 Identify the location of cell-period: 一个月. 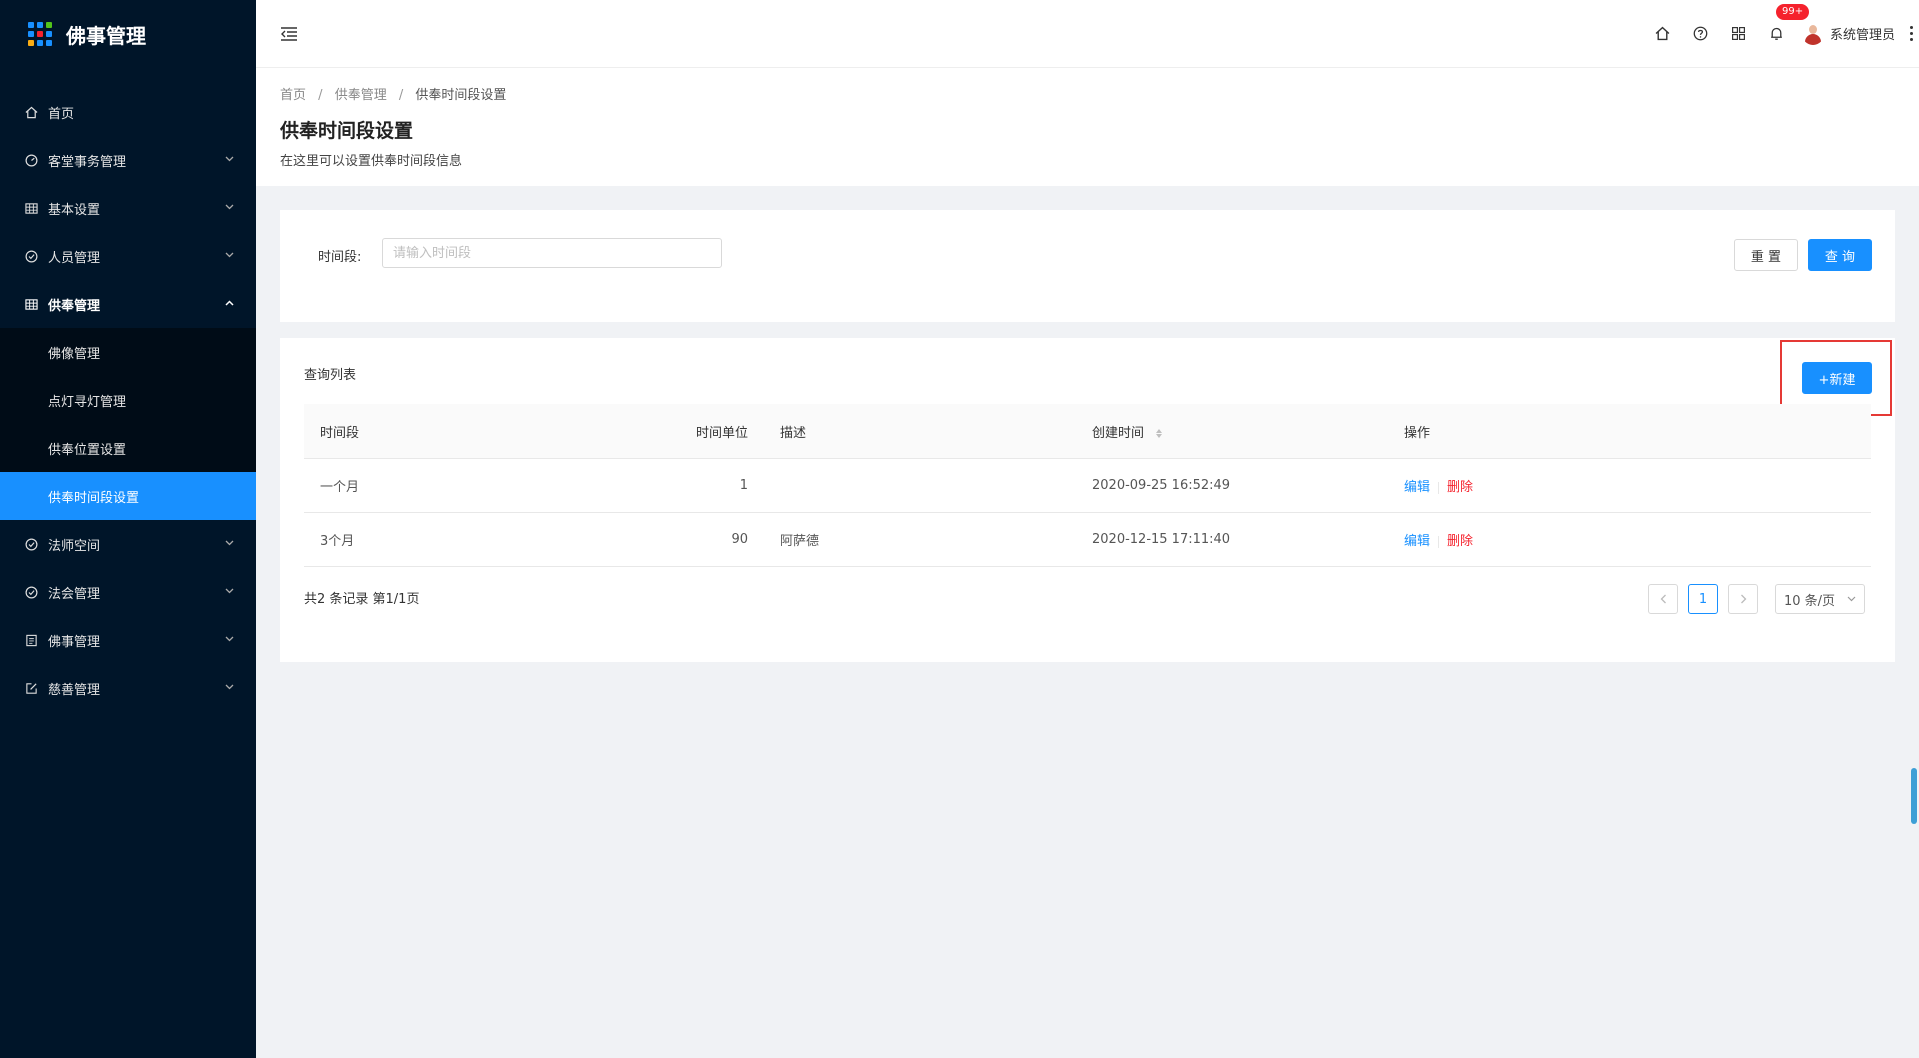
(445, 485).